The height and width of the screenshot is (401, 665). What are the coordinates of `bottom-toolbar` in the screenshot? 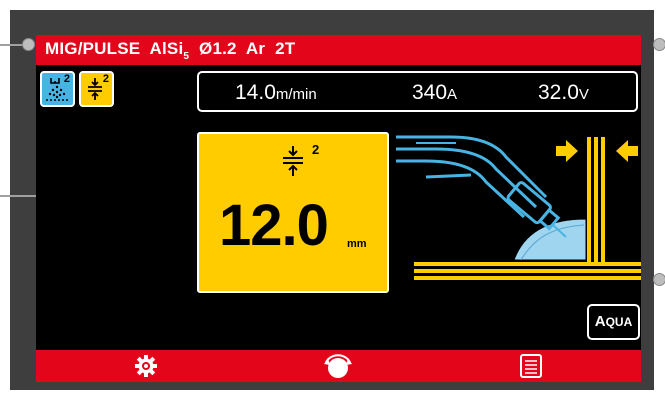 It's located at (338, 366).